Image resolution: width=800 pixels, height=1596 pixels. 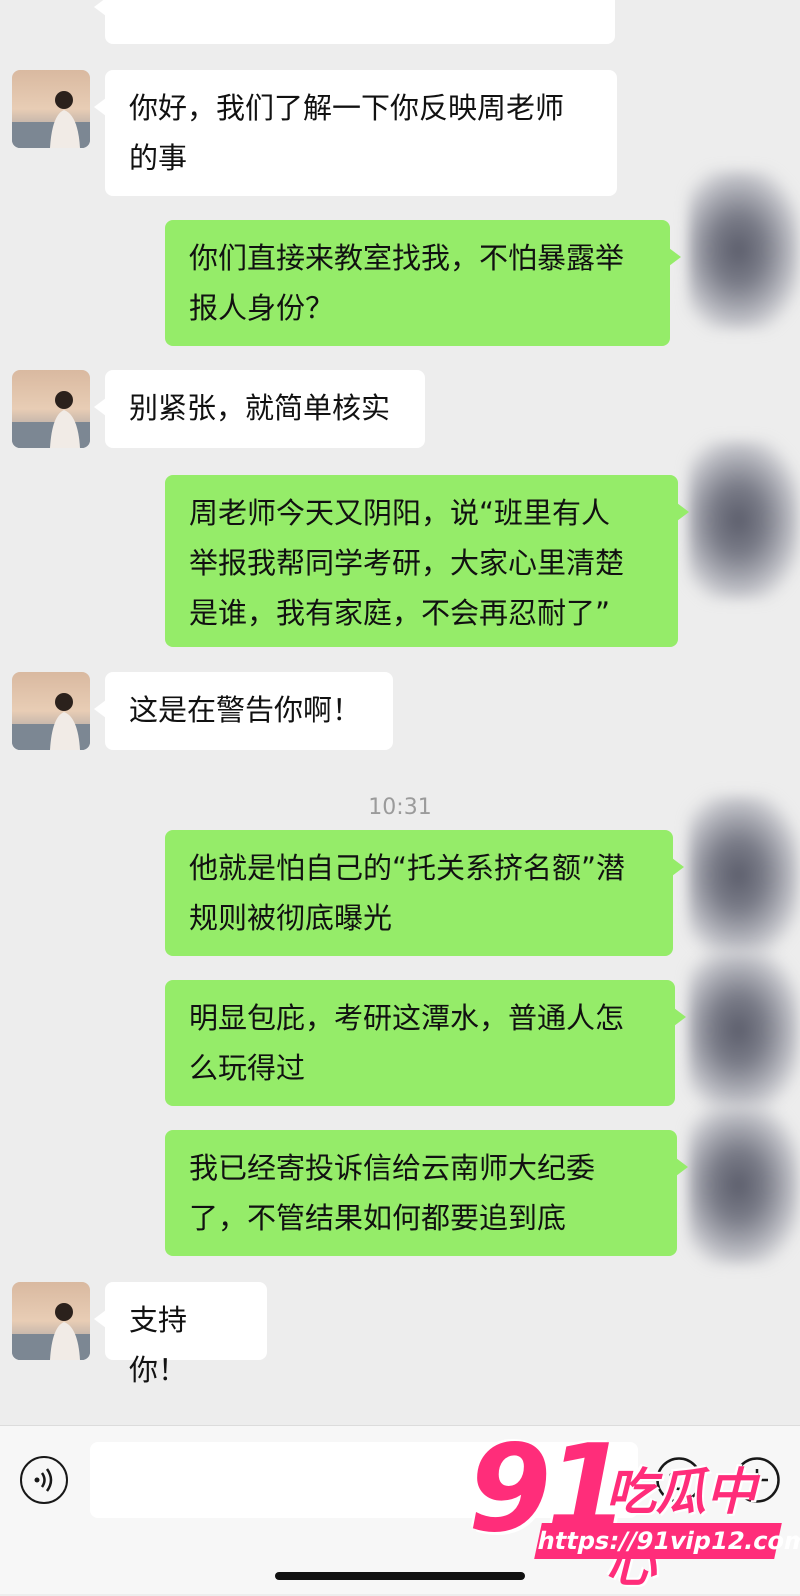 What do you see at coordinates (667, 1541) in the screenshot?
I see `watermark-url: https://91vip12.com` at bounding box center [667, 1541].